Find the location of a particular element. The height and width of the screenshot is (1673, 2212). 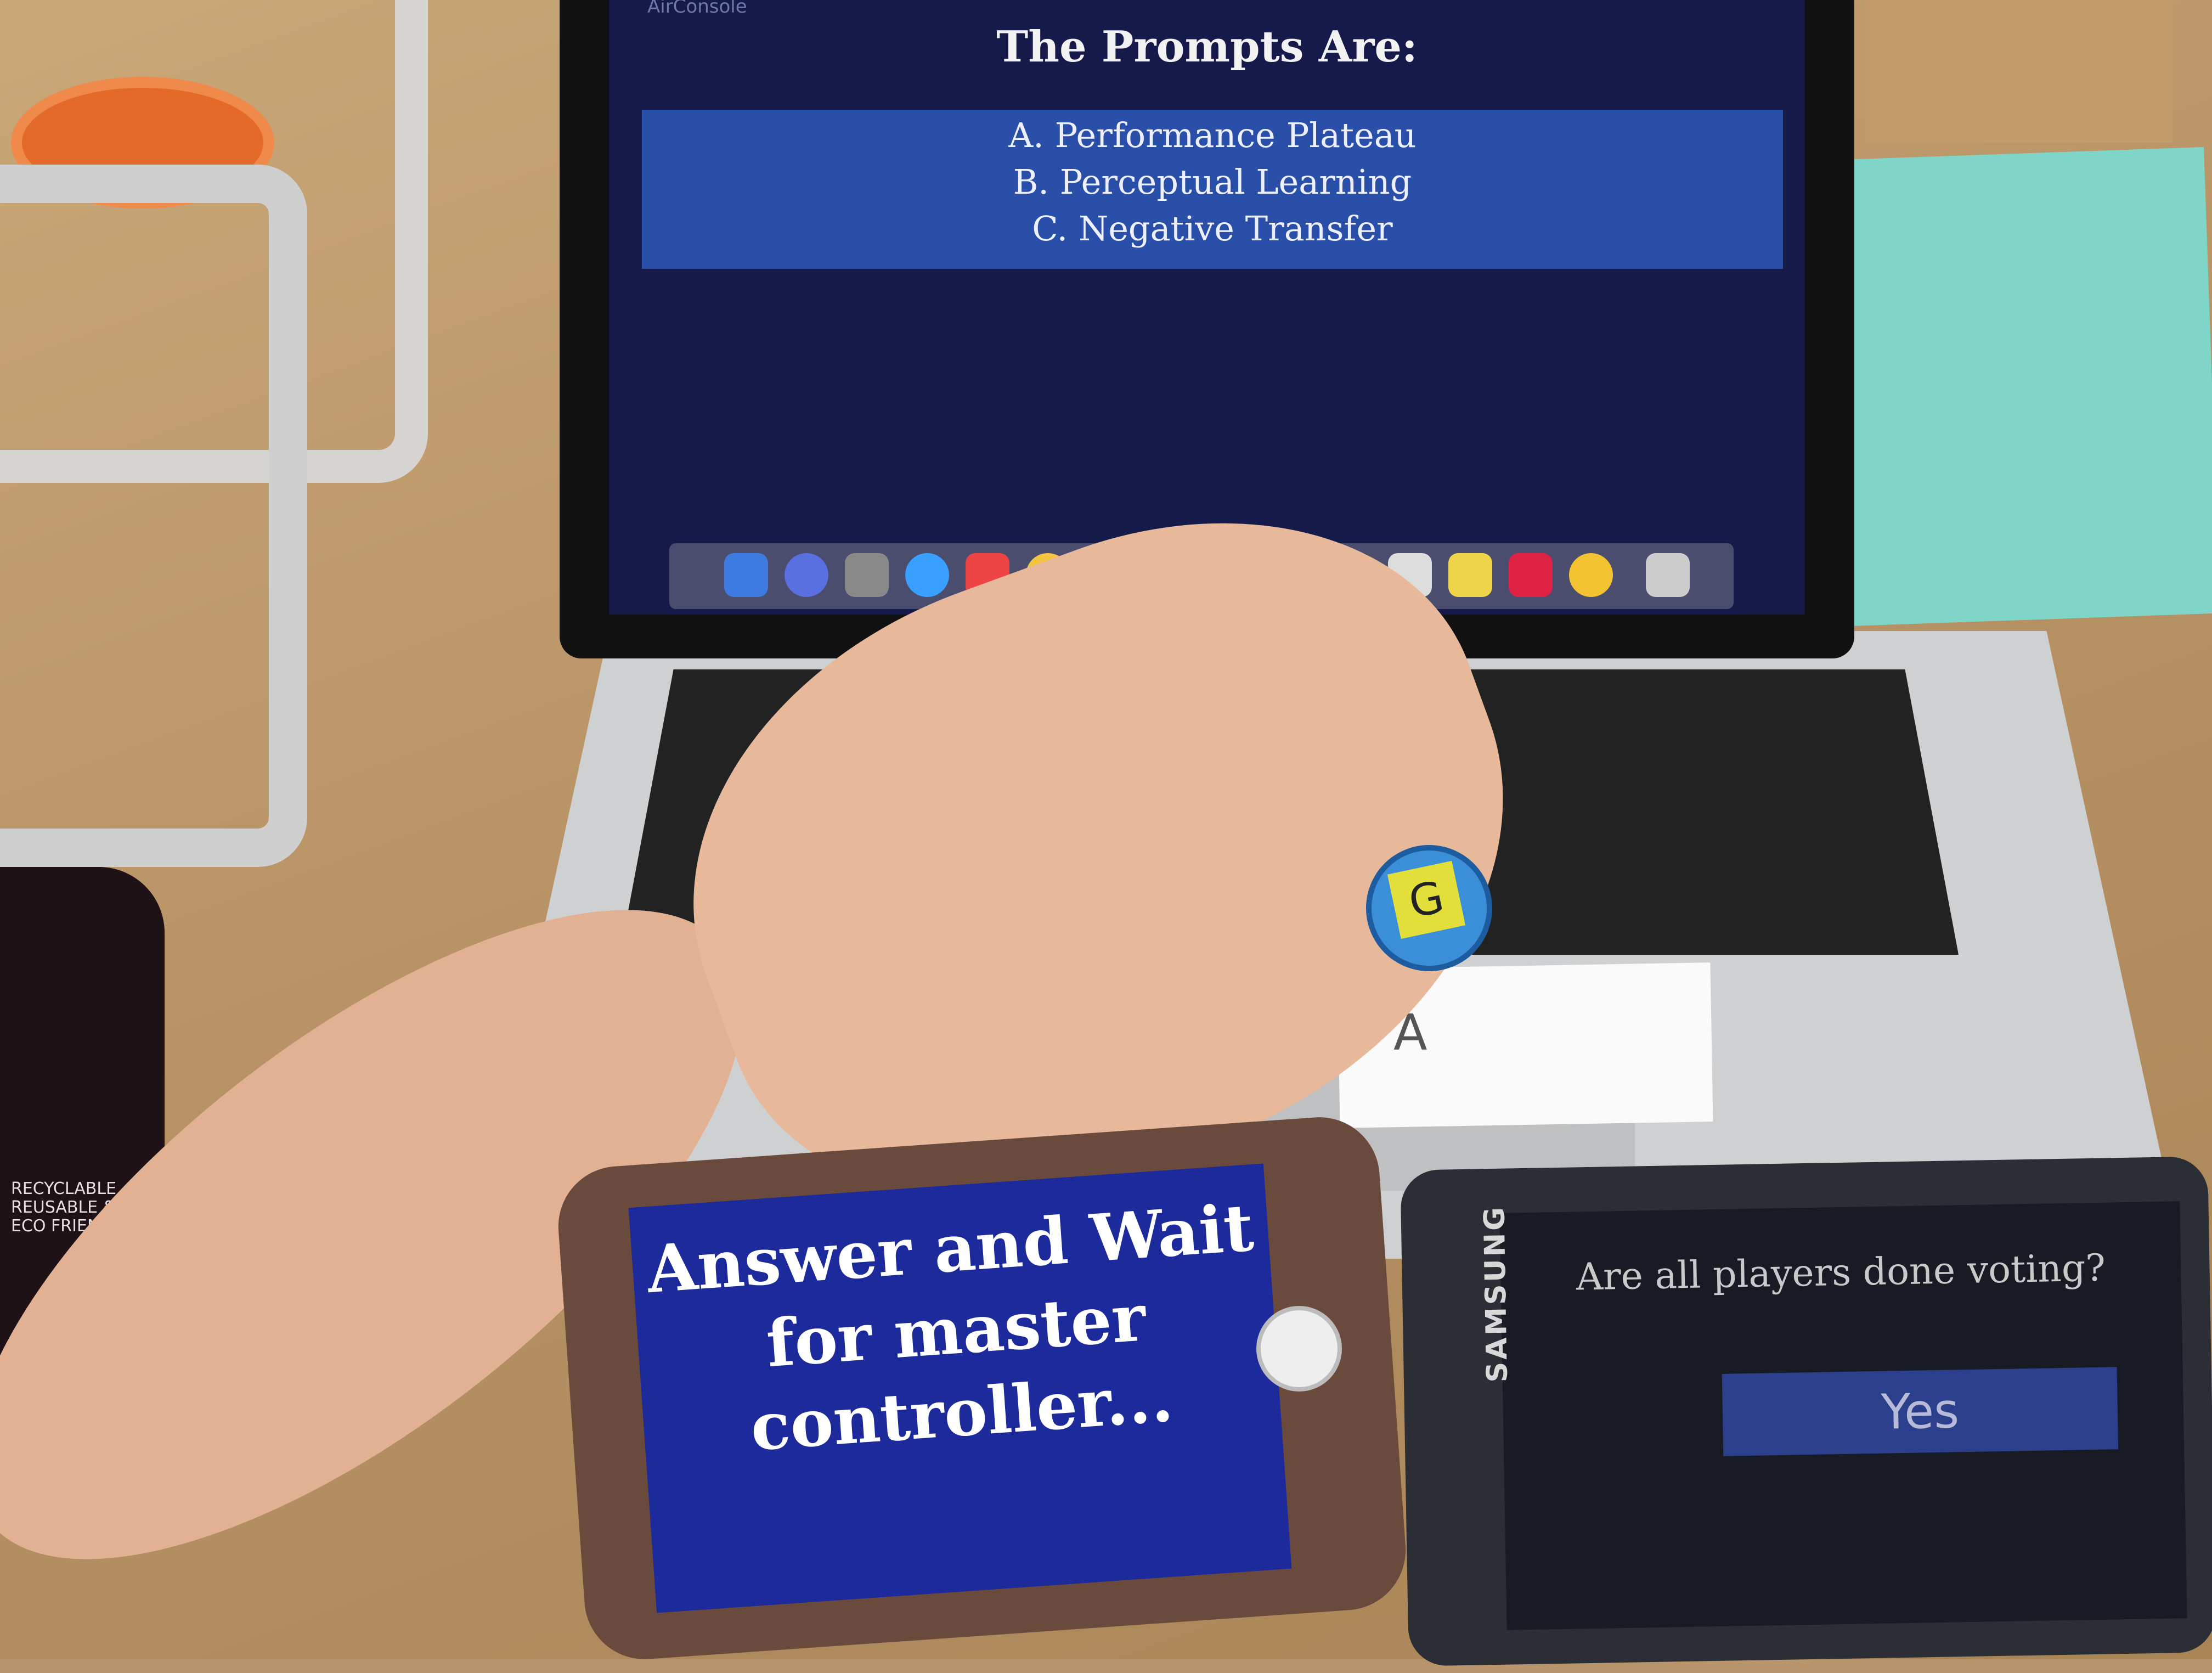

emoji-app-icon is located at coordinates (1591, 575).